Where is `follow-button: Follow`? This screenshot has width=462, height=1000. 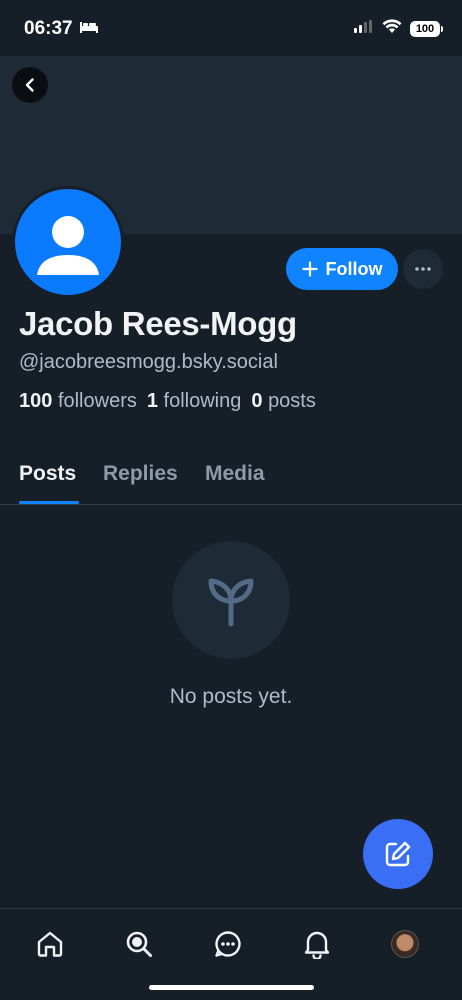 follow-button: Follow is located at coordinates (342, 269).